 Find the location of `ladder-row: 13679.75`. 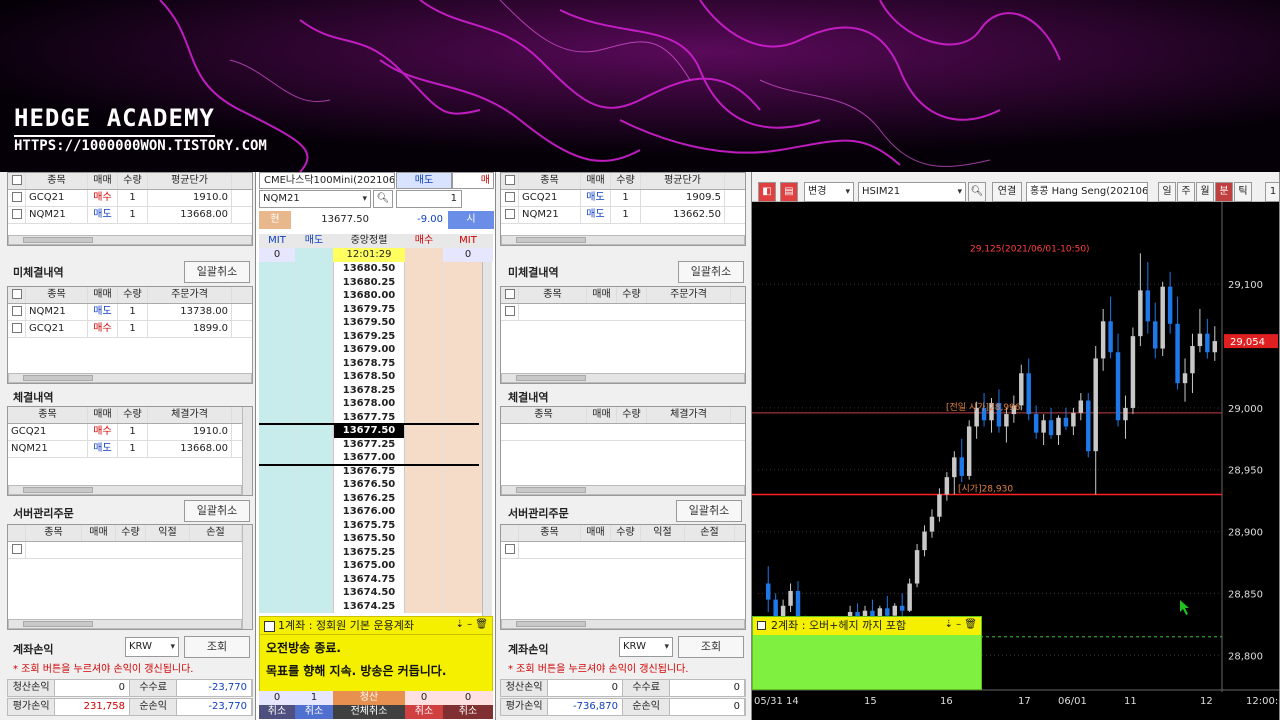

ladder-row: 13679.75 is located at coordinates (376, 309).